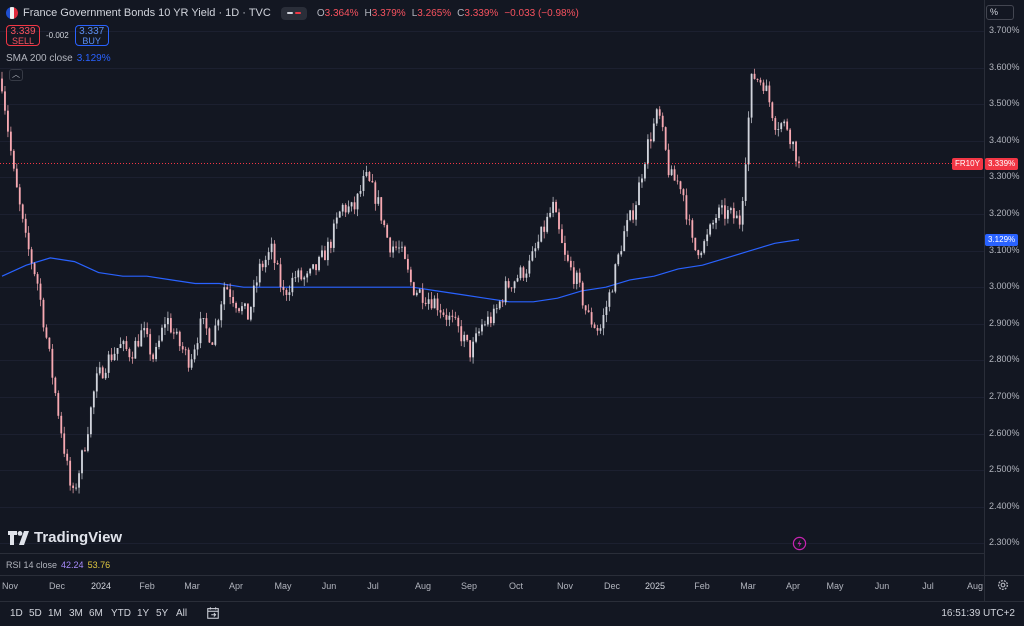 Image resolution: width=1024 pixels, height=626 pixels. What do you see at coordinates (35, 613) in the screenshot?
I see `timeframe-button: 5D` at bounding box center [35, 613].